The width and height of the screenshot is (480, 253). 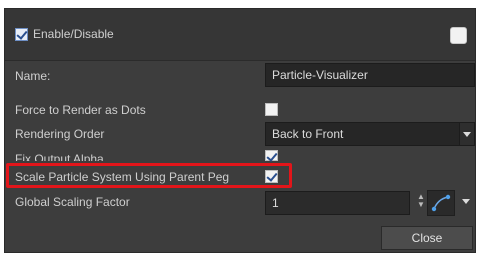 I want to click on enable-label: Enable/Disable, so click(x=73, y=34).